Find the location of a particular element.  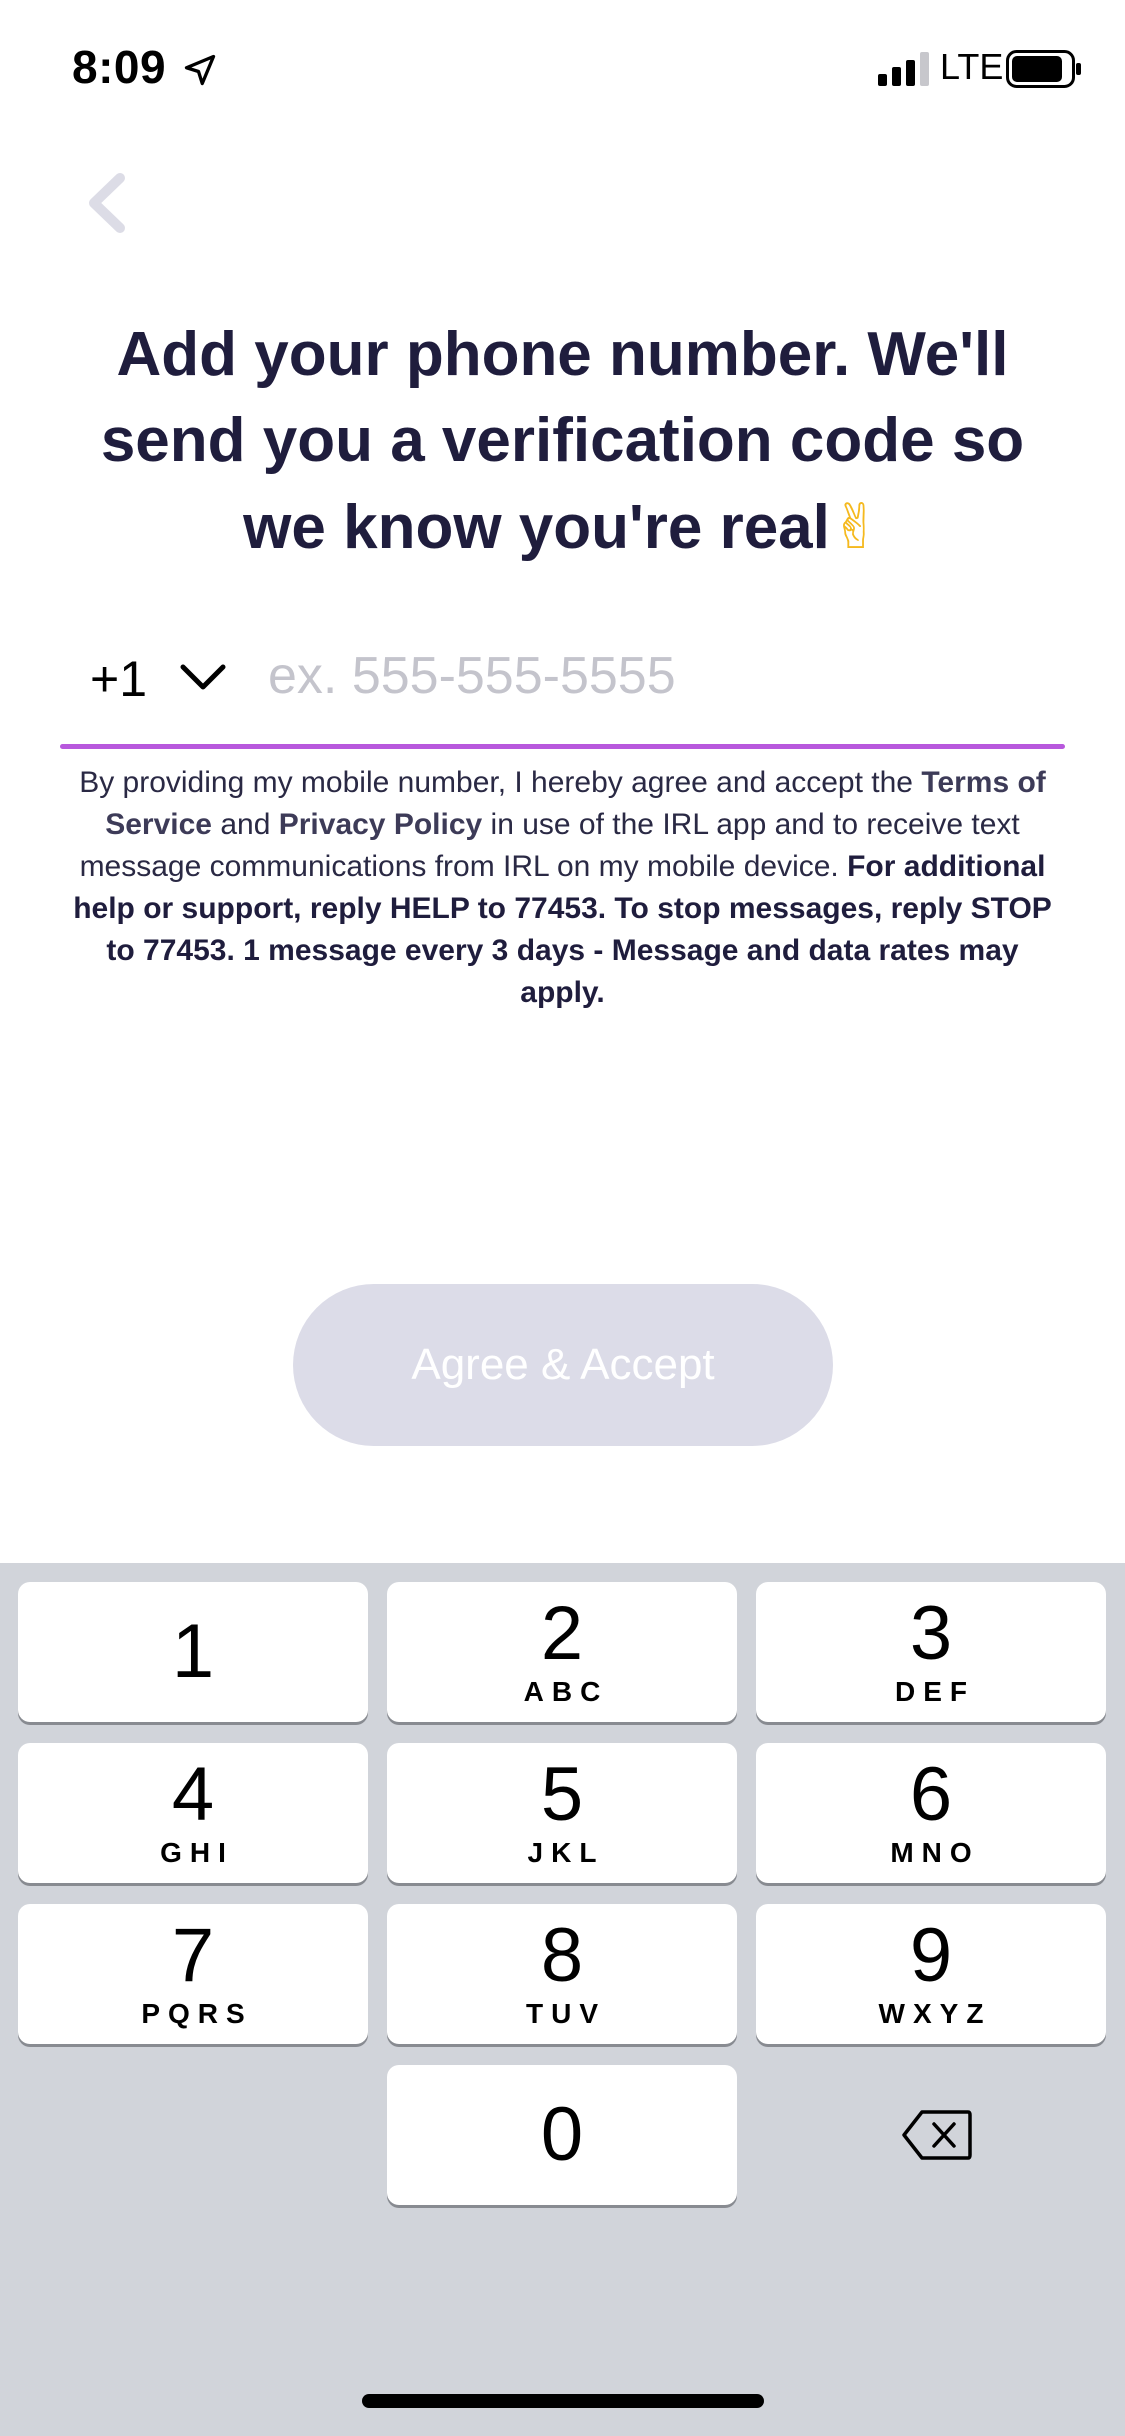

key-4: 4 GHI is located at coordinates (193, 1813).